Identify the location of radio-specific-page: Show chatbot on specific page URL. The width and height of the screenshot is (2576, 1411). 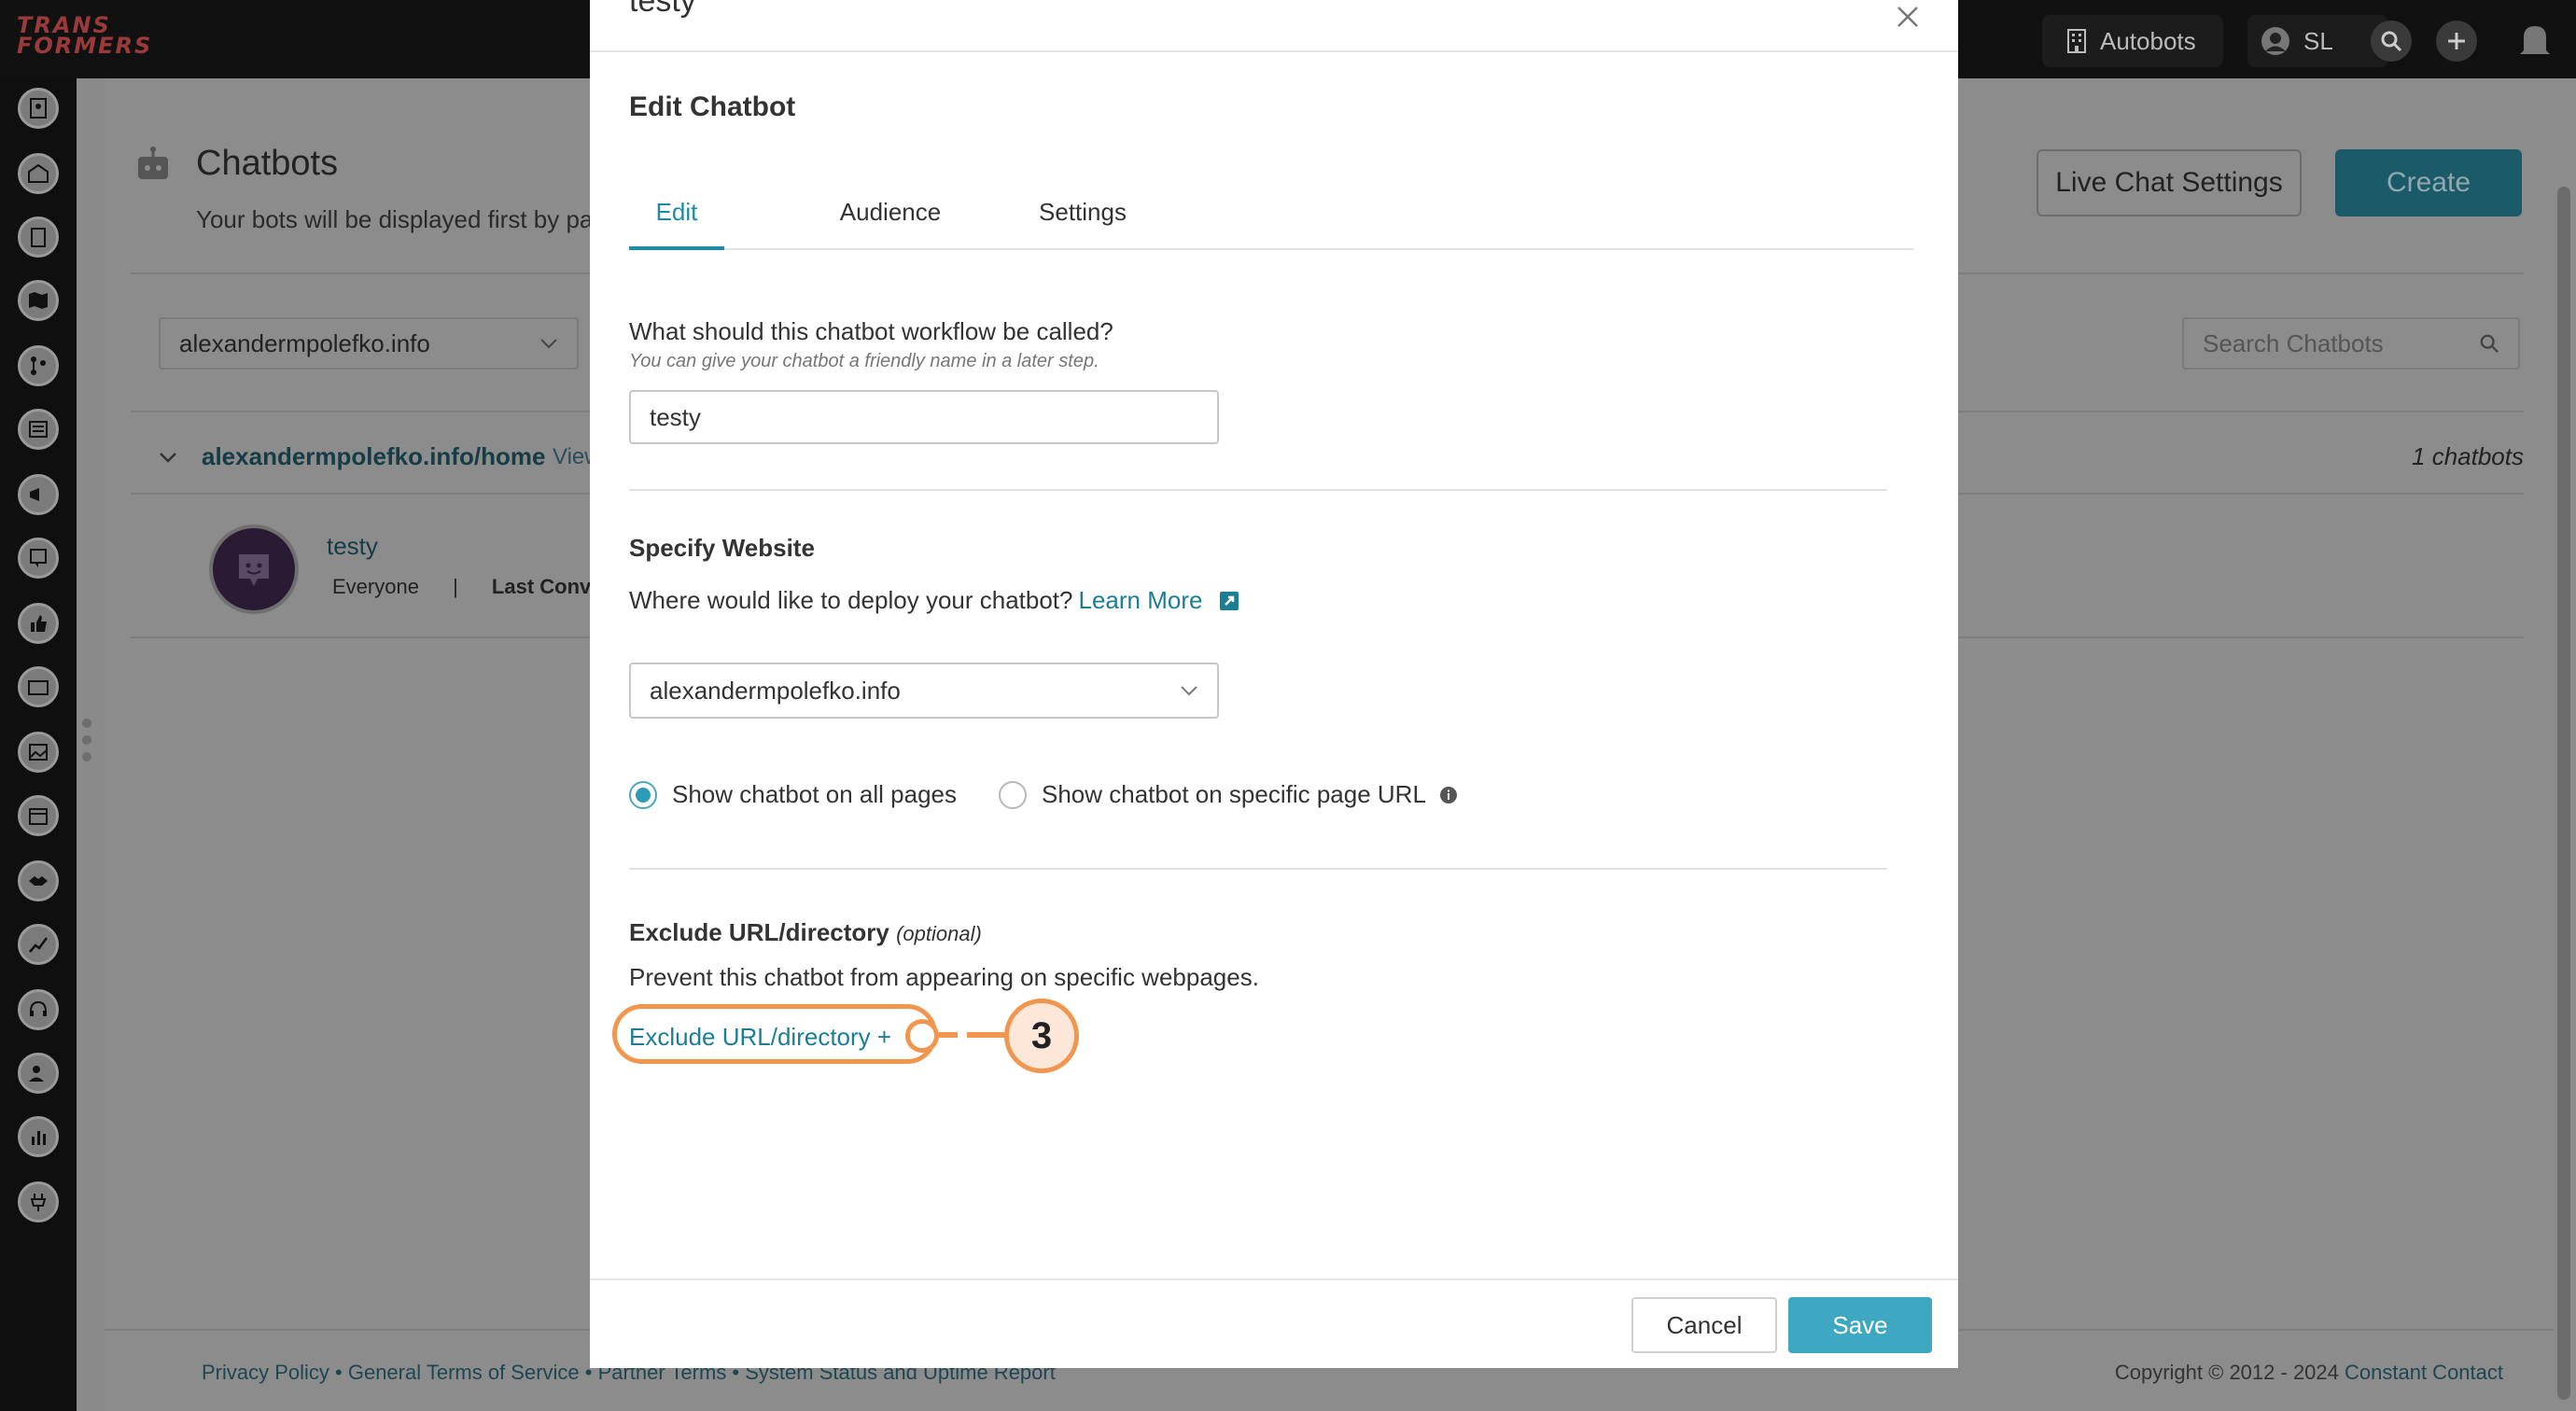
(1228, 794).